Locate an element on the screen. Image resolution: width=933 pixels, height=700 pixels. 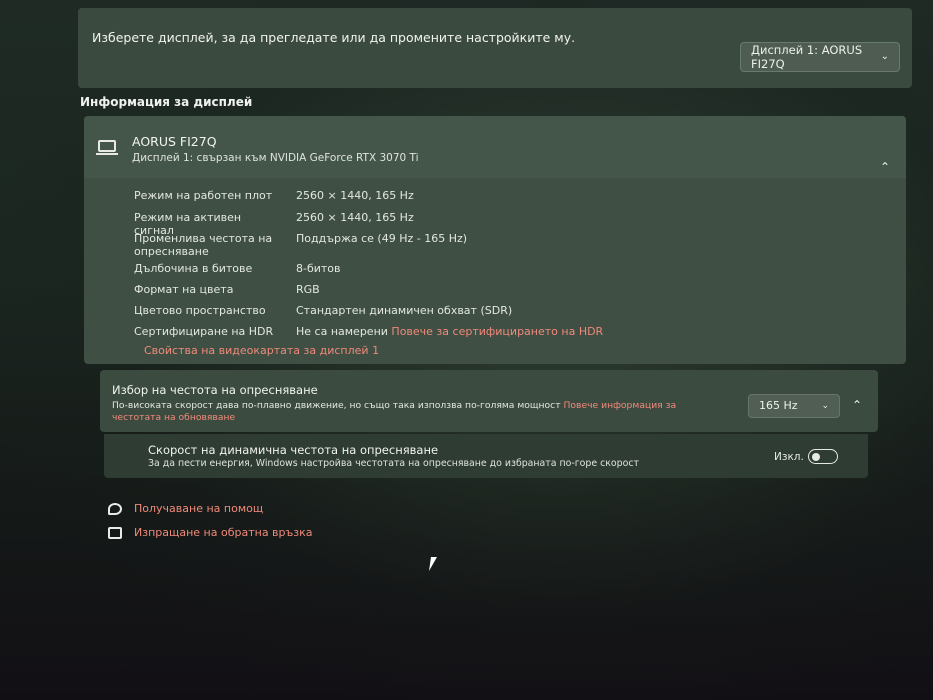
info-value: Стандартен динамичен обхват (SDR) is located at coordinates (404, 310).